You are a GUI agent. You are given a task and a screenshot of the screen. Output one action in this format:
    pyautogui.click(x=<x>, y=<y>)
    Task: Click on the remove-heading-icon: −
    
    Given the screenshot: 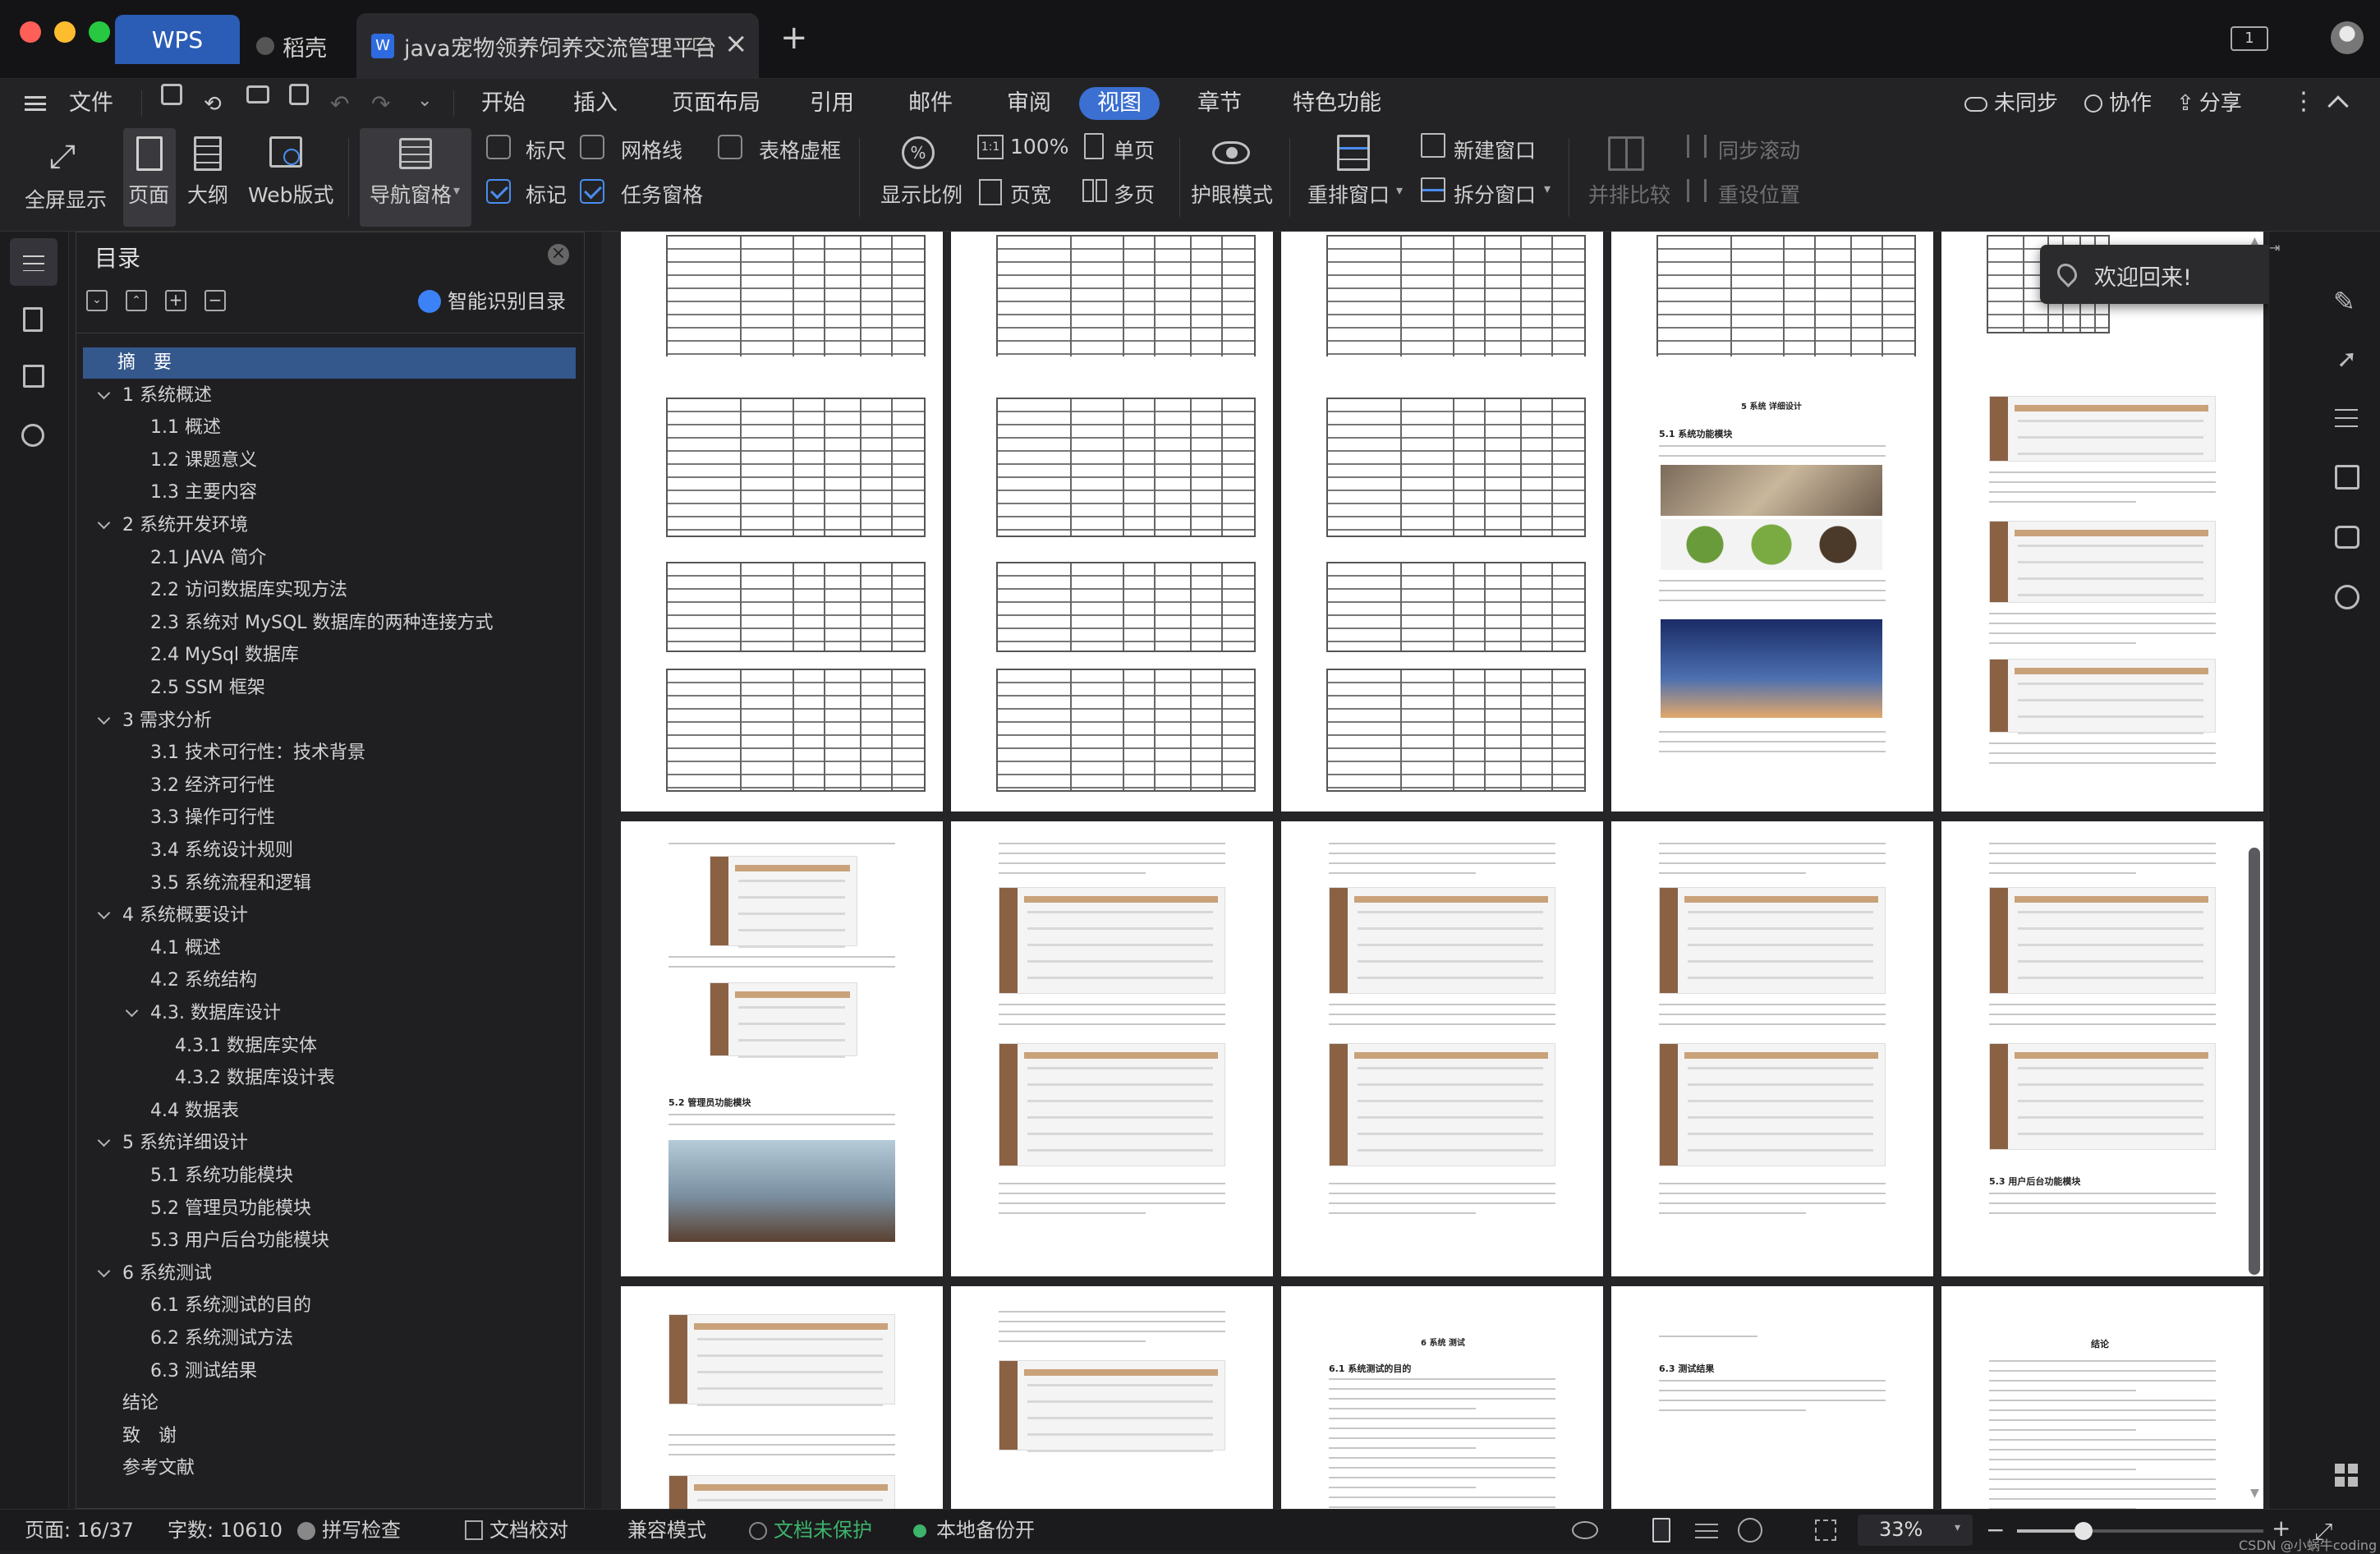 What is the action you would take?
    pyautogui.click(x=215, y=300)
    